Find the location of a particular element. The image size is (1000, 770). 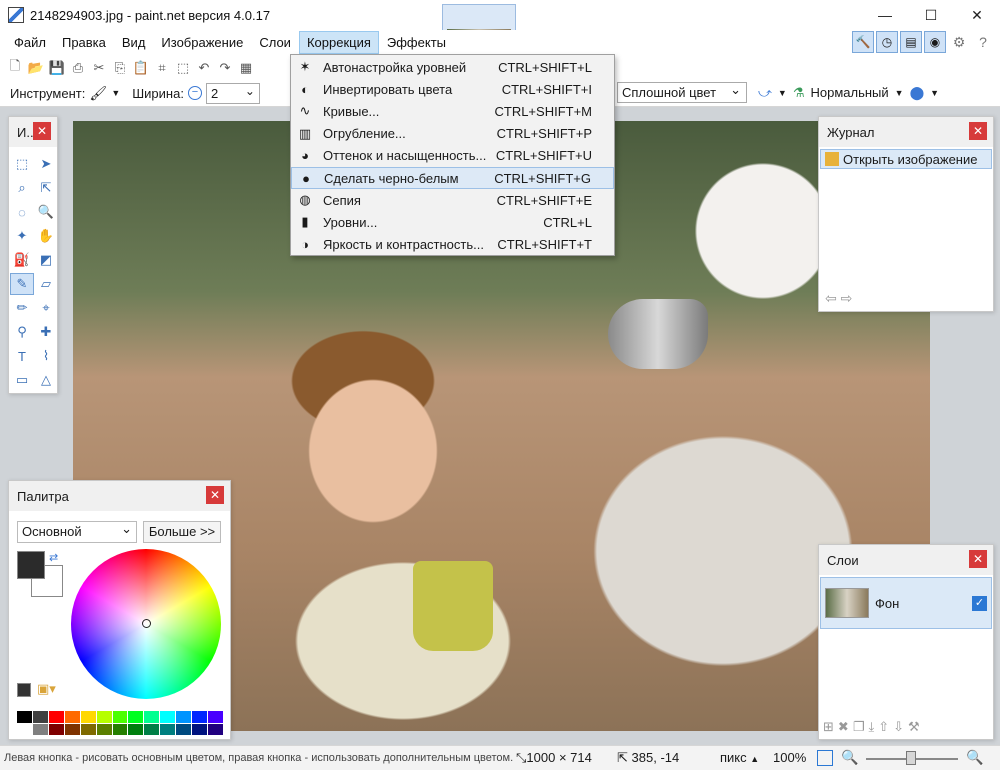

palette-menu-icon: ▣▾ is located at coordinates (46, 689).